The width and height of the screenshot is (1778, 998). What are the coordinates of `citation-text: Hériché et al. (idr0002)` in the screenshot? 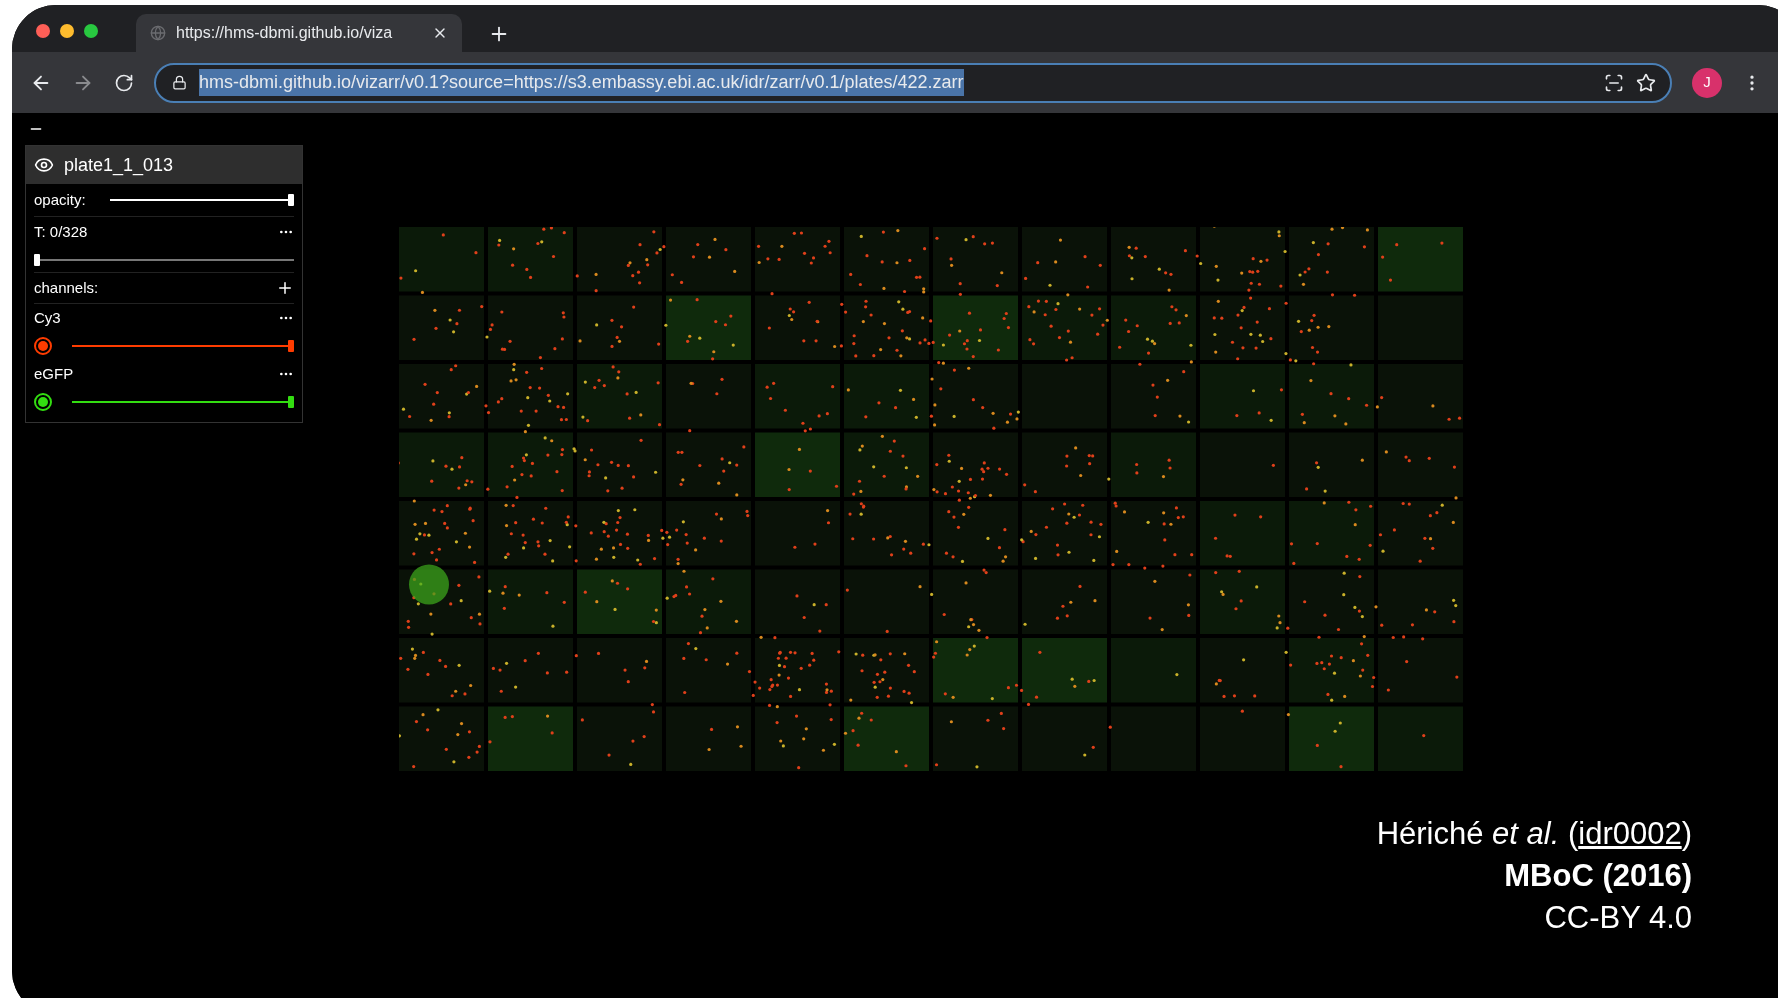 It's located at (1534, 834).